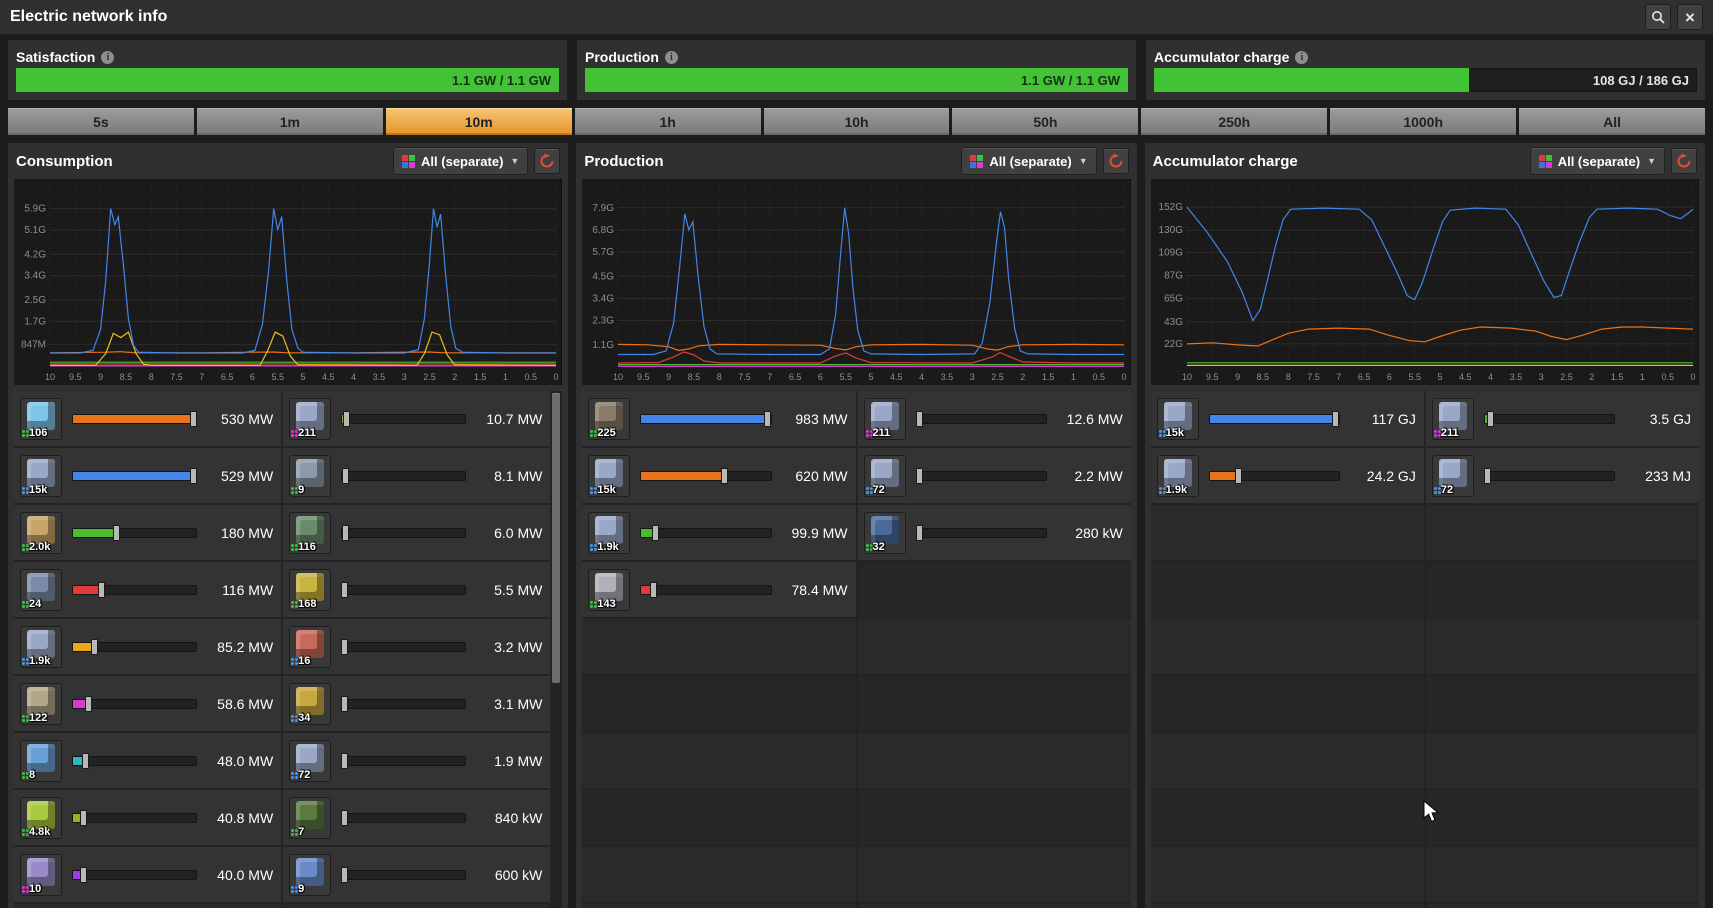 This screenshot has width=1713, height=908. I want to click on entity-count: 15k, so click(606, 489).